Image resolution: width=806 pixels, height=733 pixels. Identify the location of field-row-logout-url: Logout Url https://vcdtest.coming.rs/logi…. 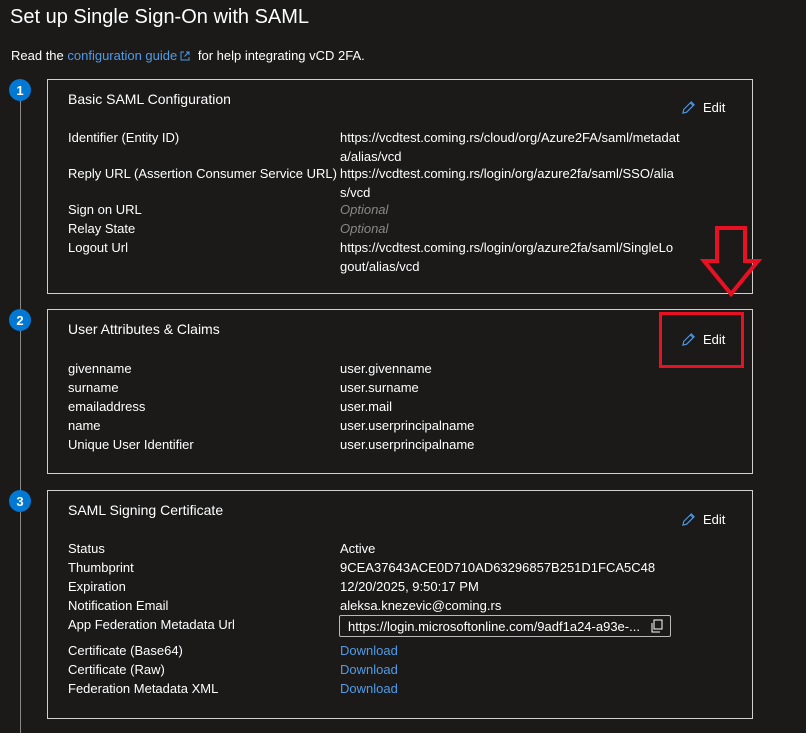
(371, 257).